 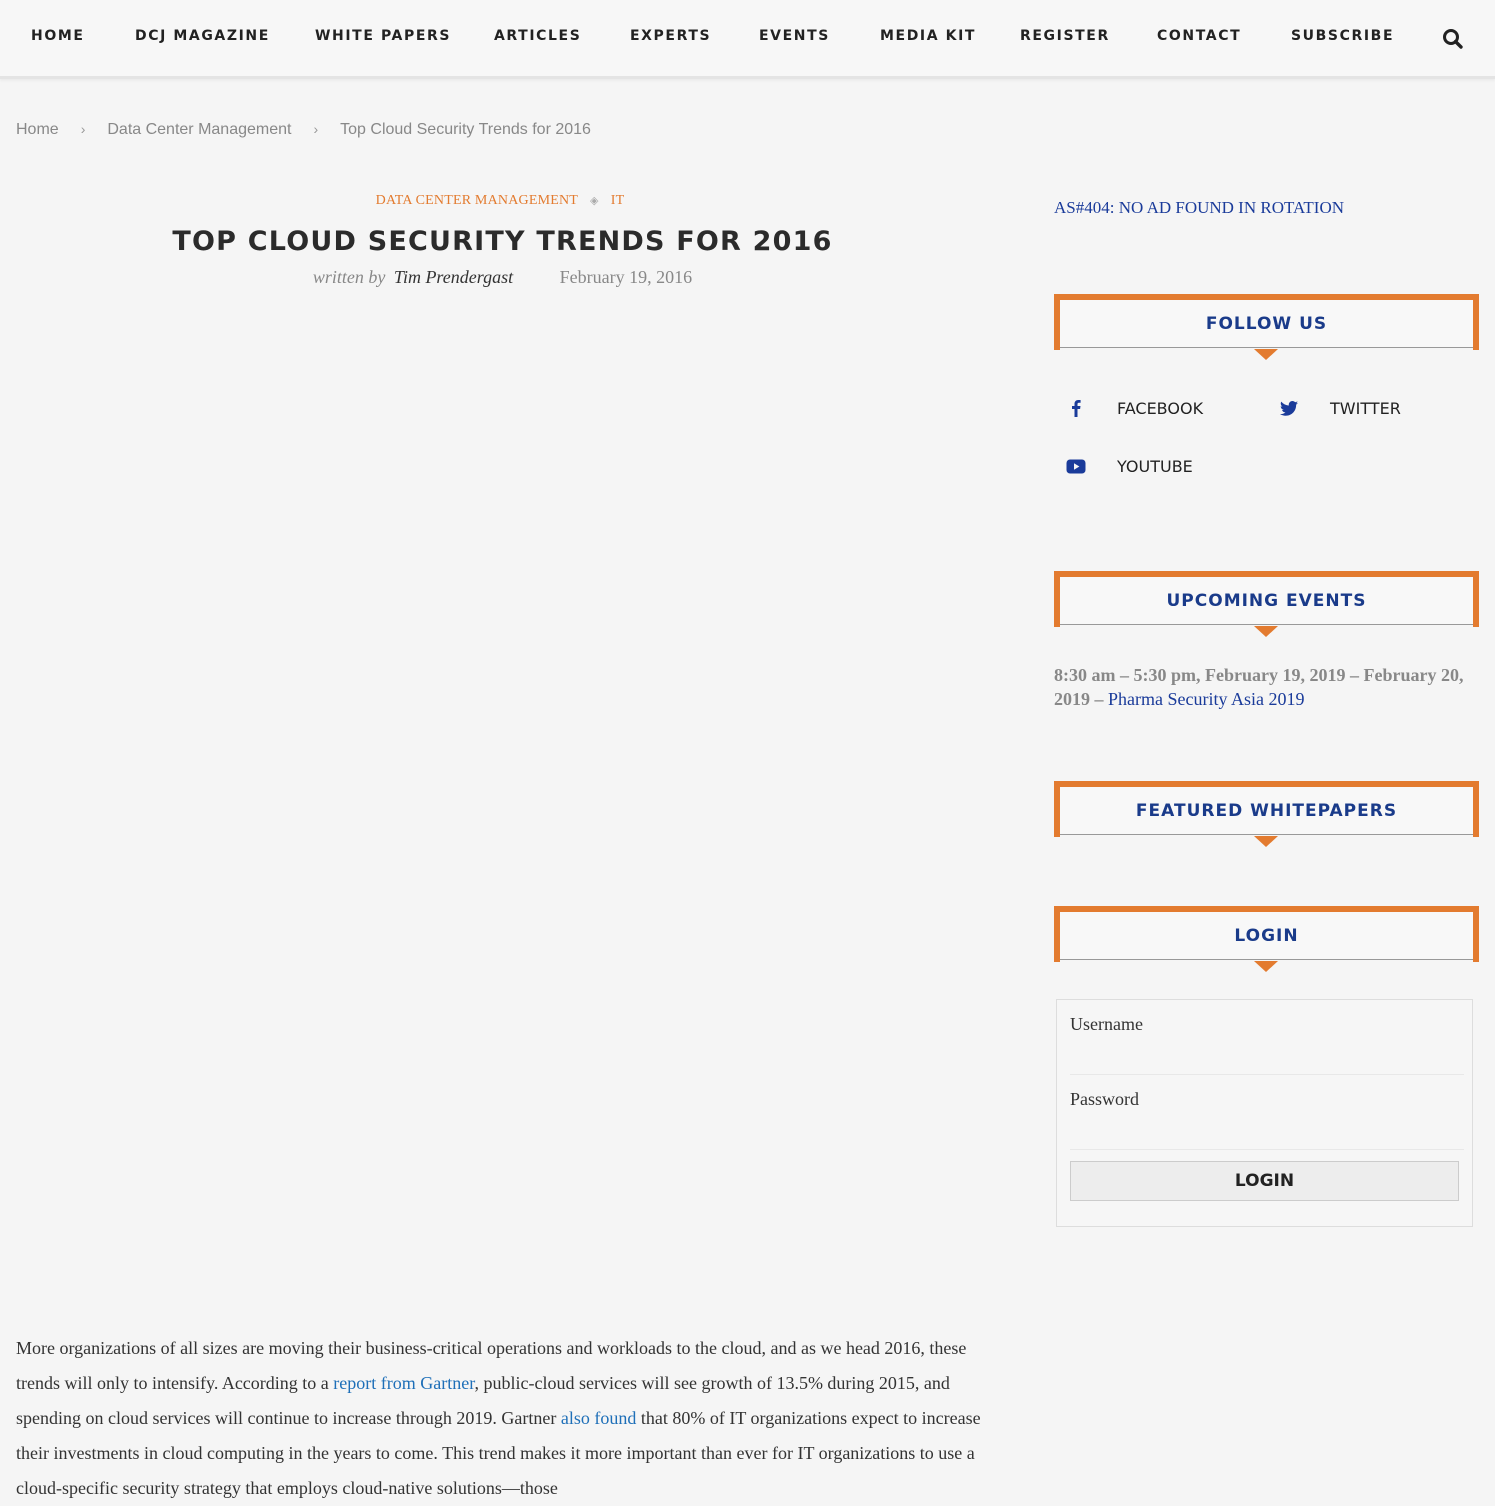 I want to click on username-field, so click(x=1267, y=1058).